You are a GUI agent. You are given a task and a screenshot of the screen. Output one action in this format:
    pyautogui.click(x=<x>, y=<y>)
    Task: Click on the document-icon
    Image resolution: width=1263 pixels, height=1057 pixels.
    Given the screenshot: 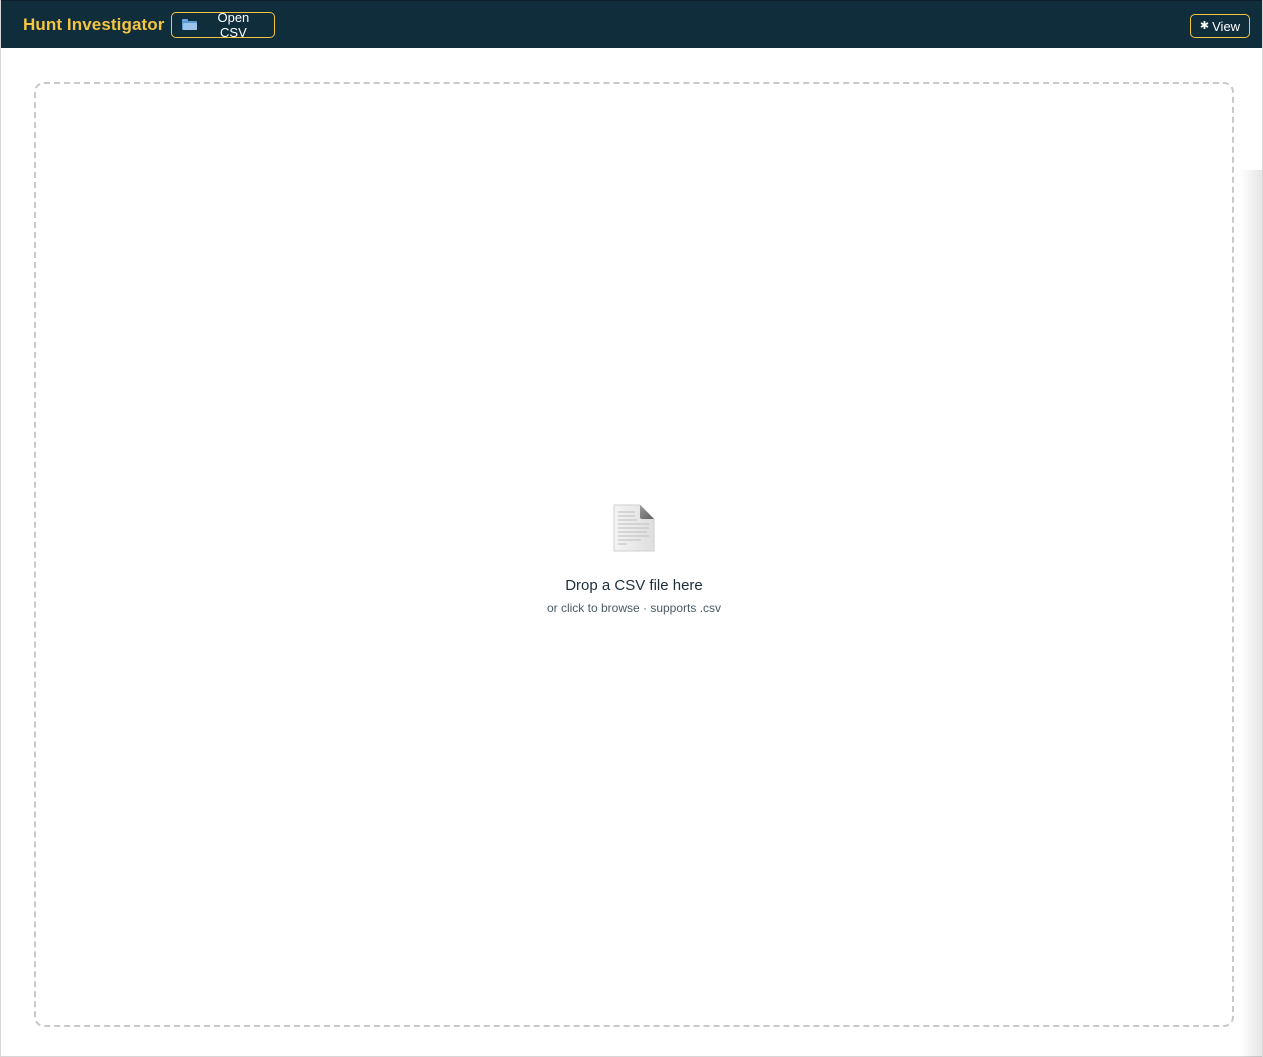 What is the action you would take?
    pyautogui.click(x=634, y=528)
    